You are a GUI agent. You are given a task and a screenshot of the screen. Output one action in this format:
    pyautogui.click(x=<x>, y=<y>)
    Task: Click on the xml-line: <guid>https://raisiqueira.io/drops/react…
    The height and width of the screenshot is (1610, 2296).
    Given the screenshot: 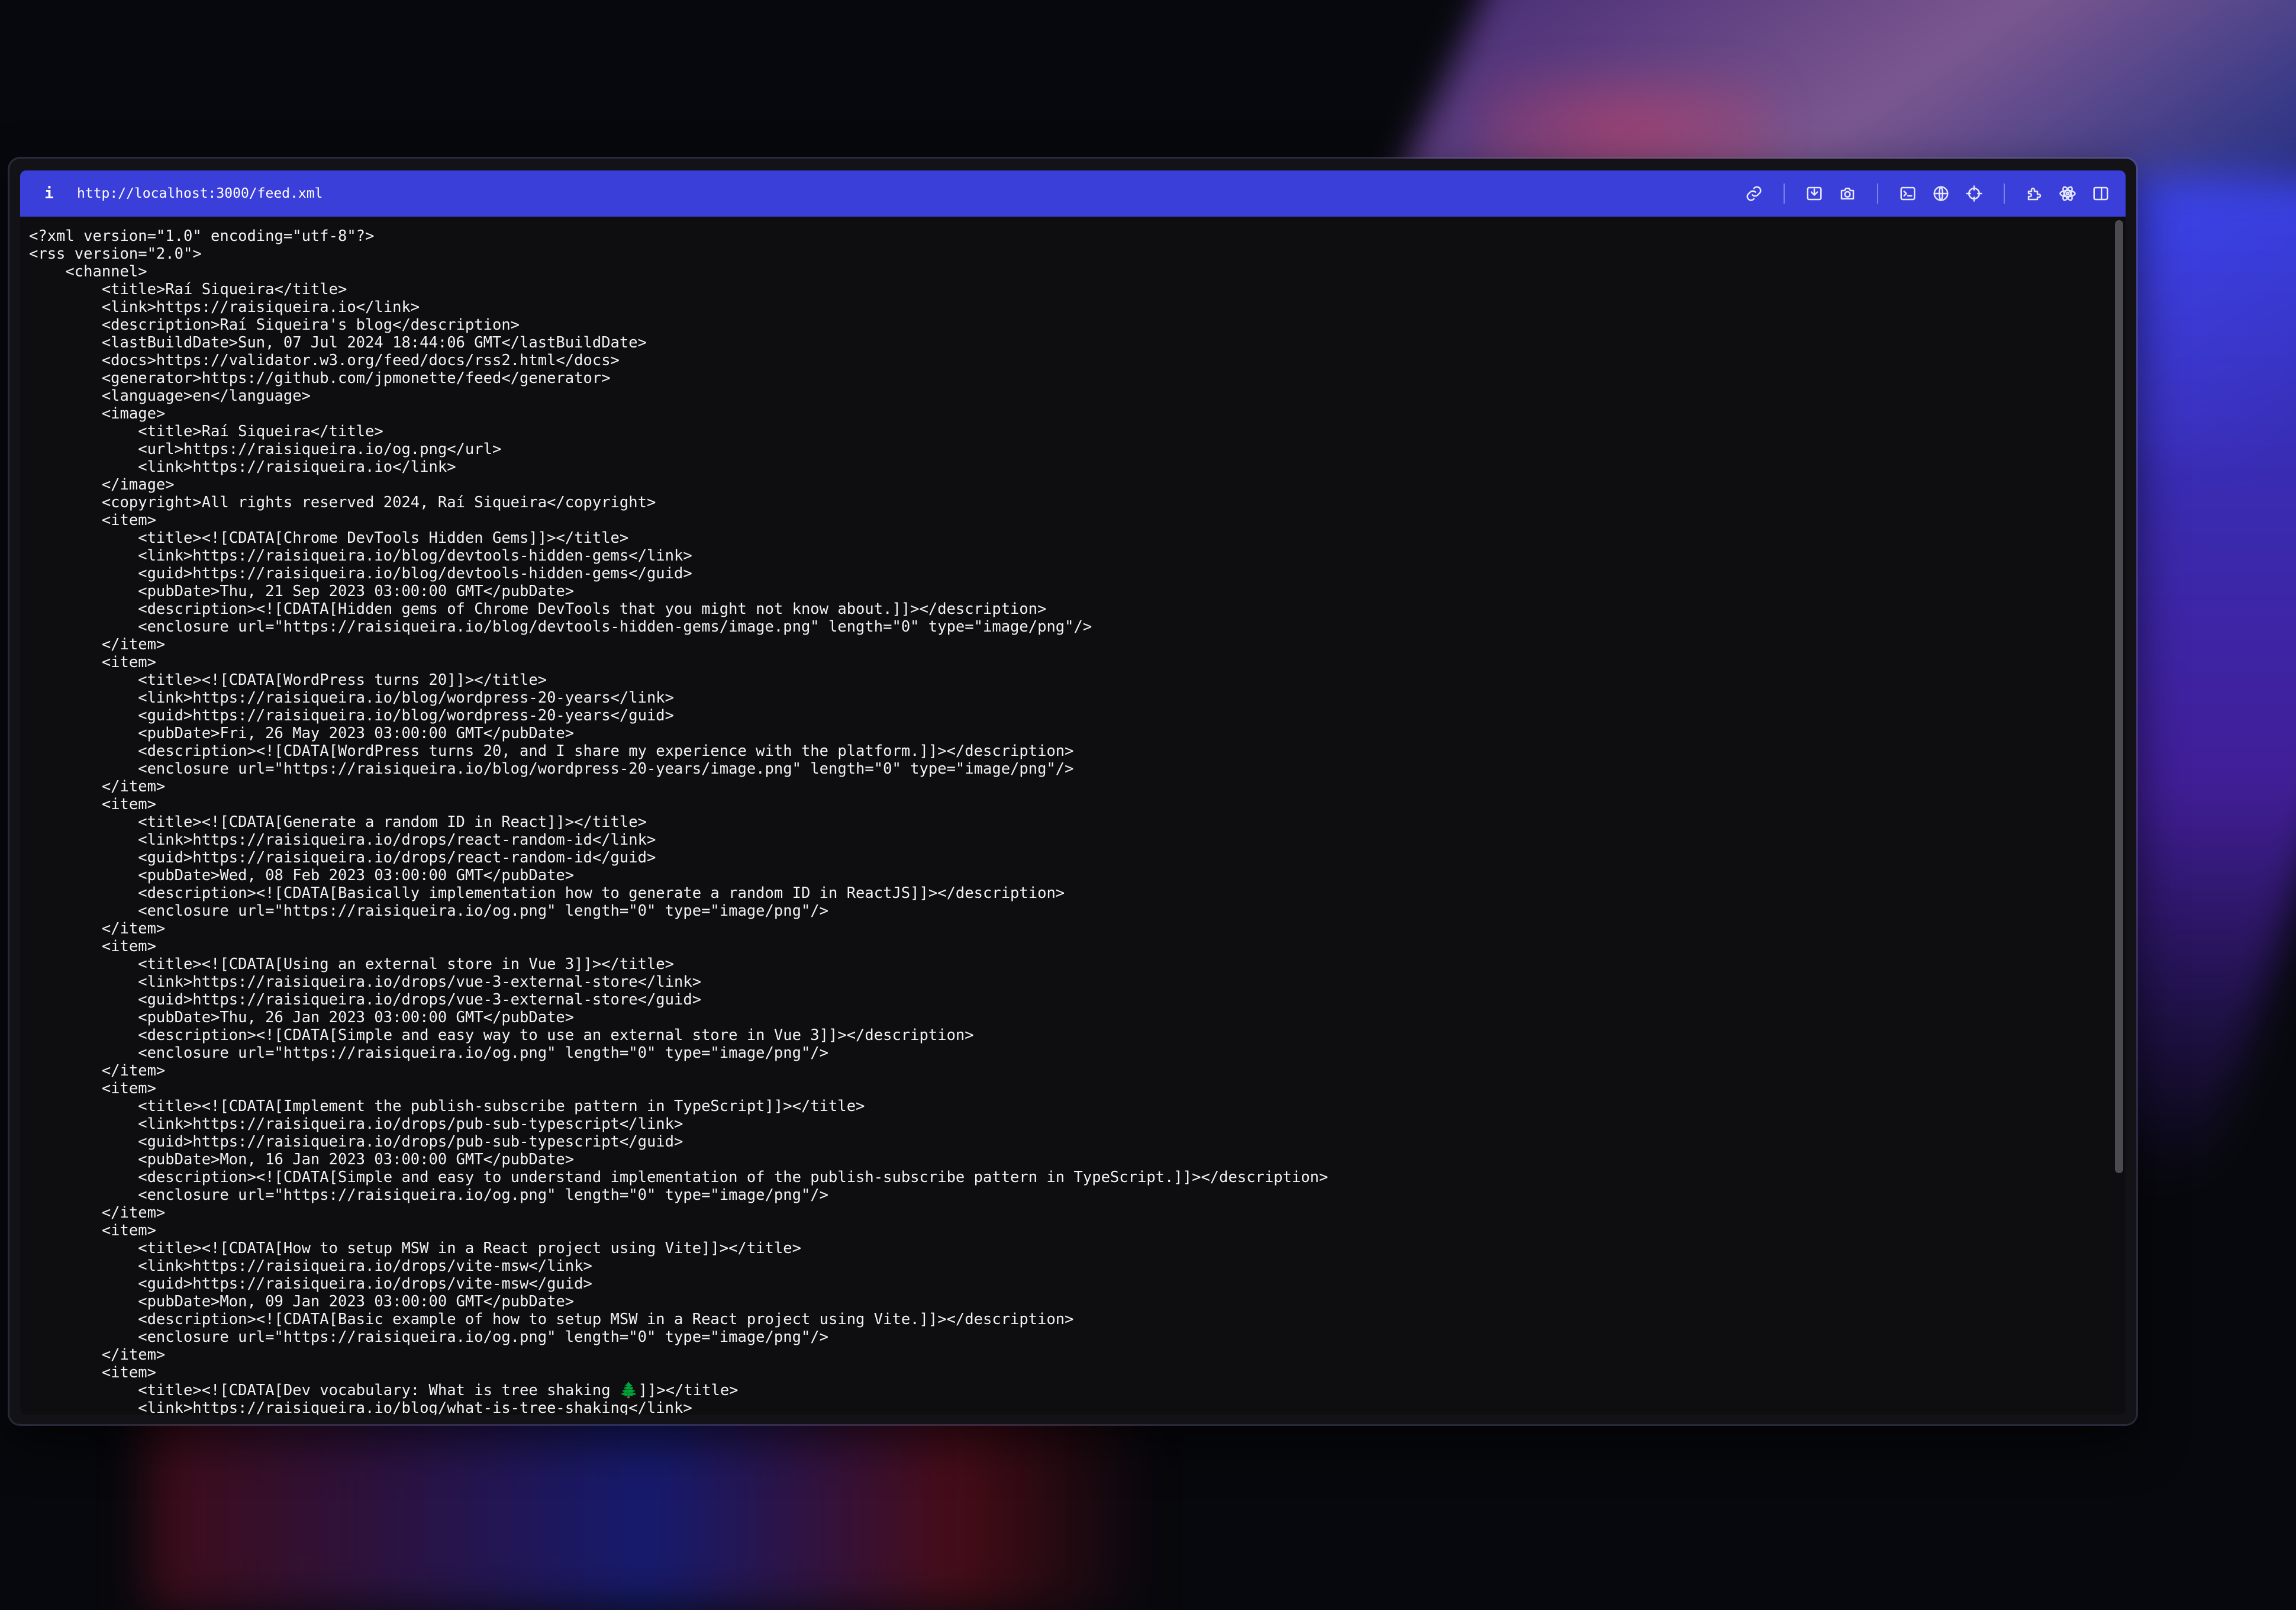 What is the action you would take?
    pyautogui.click(x=343, y=858)
    